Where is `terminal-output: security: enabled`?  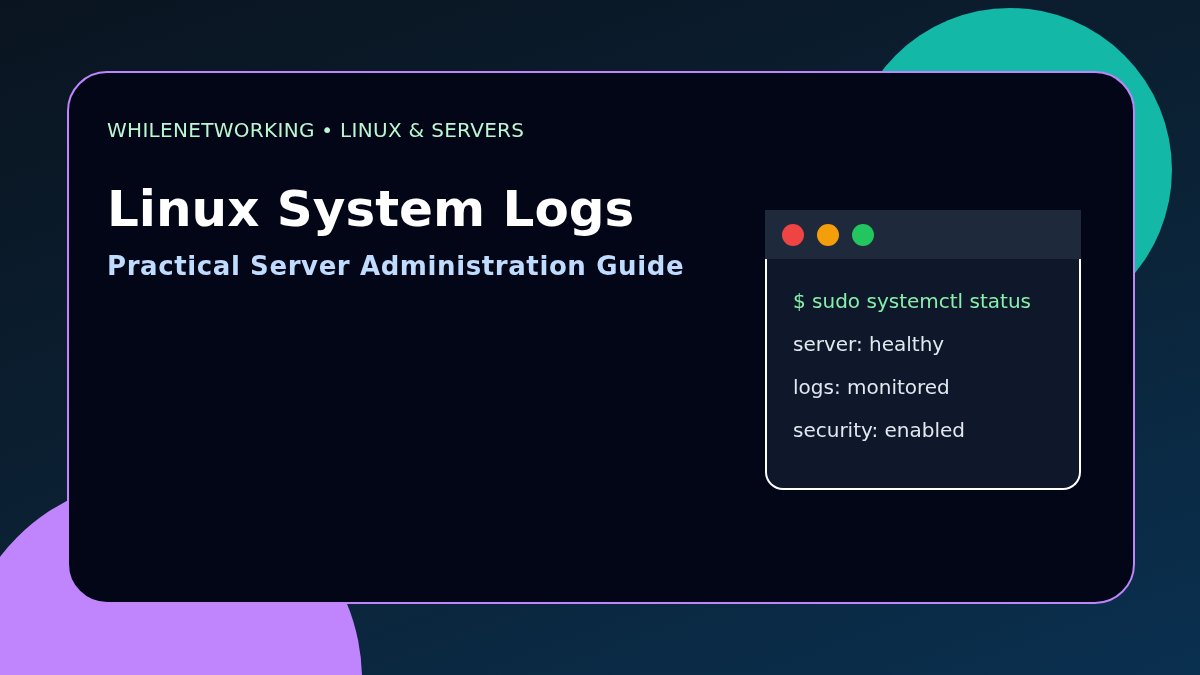
terminal-output: security: enabled is located at coordinates (879, 430).